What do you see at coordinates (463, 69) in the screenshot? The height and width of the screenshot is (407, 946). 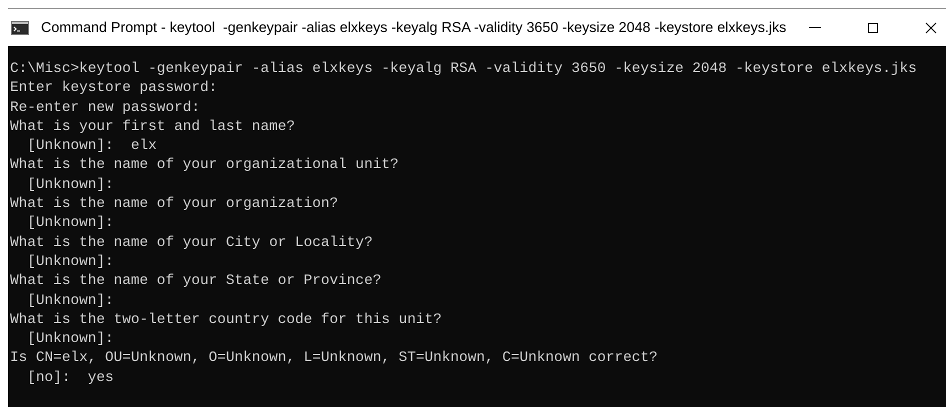 I see `console-line: C:\Misc>keytool -genkeypair -alias elxkeys -keyalg RSA -validity 3650 -keysize 2048 -keystore elxkeys.jks` at bounding box center [463, 69].